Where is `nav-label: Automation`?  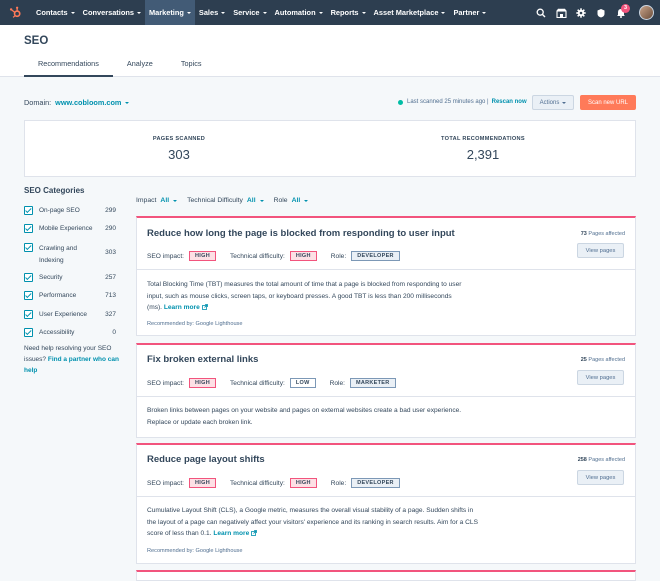 nav-label: Automation is located at coordinates (295, 12).